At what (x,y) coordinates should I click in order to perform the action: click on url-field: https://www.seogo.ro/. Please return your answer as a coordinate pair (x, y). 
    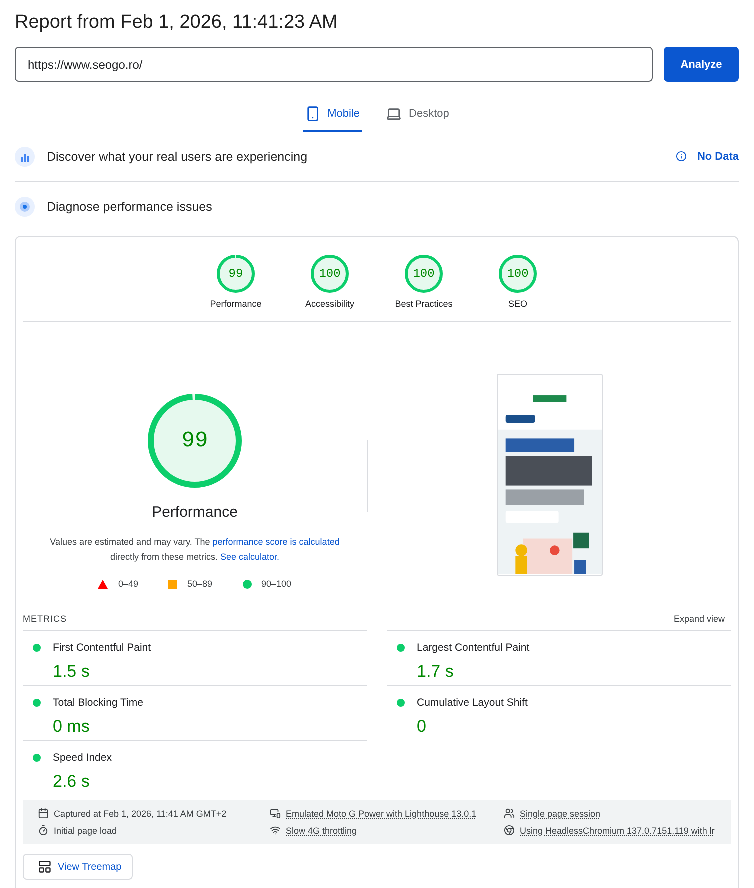
    Looking at the image, I should click on (334, 64).